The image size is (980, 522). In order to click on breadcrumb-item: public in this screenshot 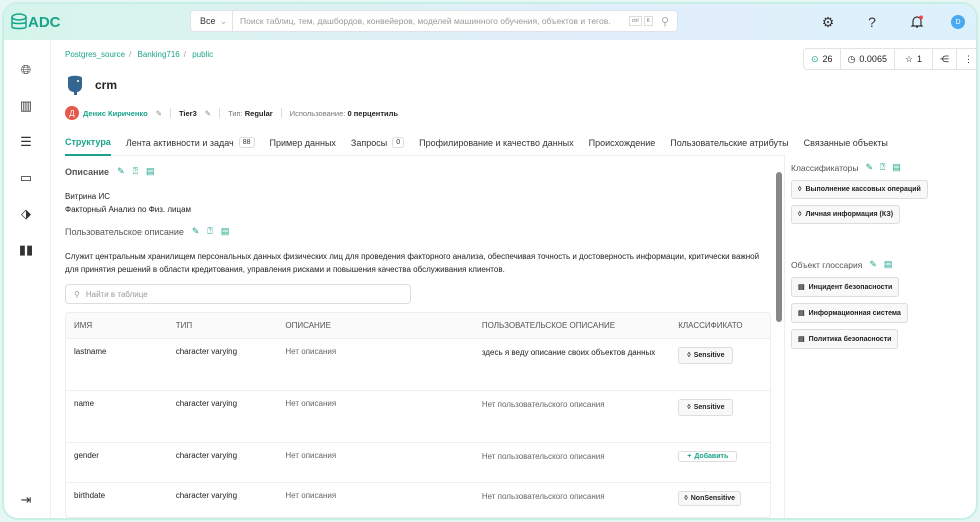, I will do `click(202, 54)`.